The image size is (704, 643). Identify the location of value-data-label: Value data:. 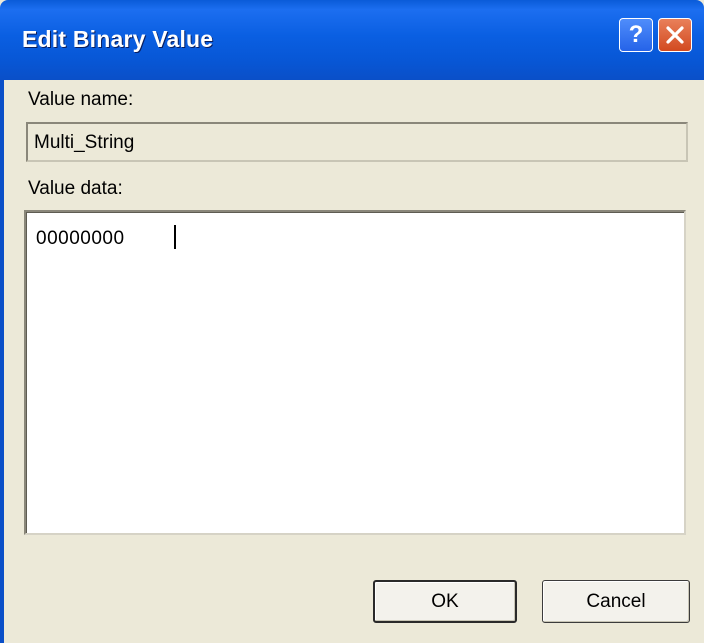
(75, 188).